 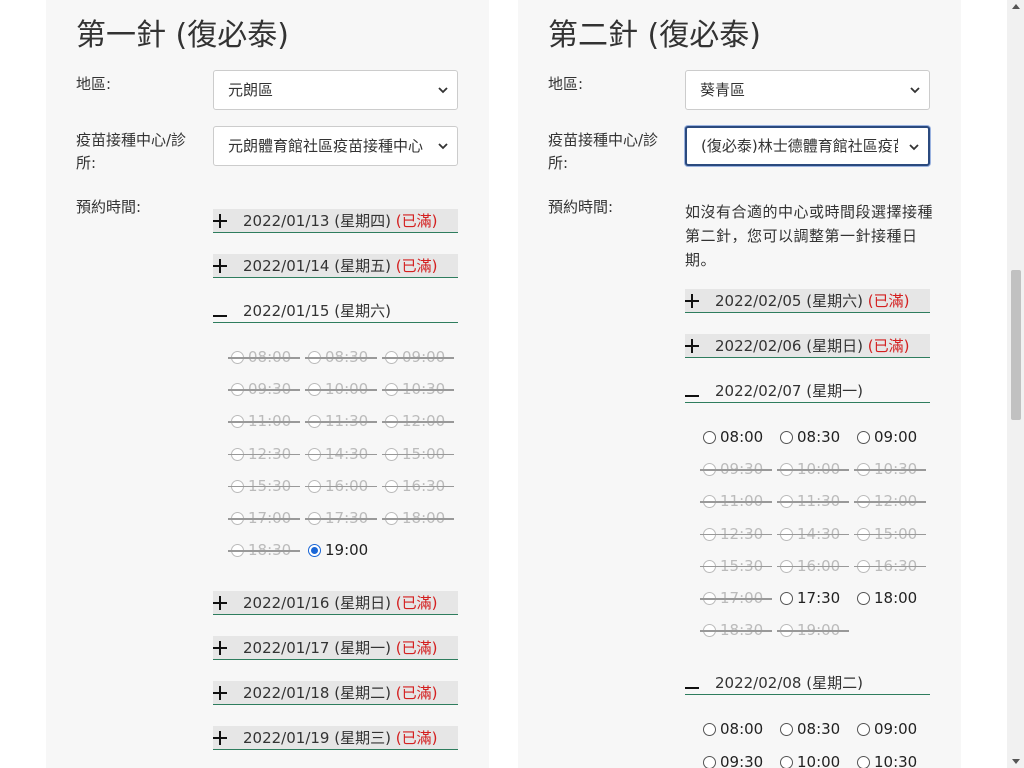 I want to click on dose1-day-header: 2022/01/19 (星期三) (已滿), so click(x=335, y=738).